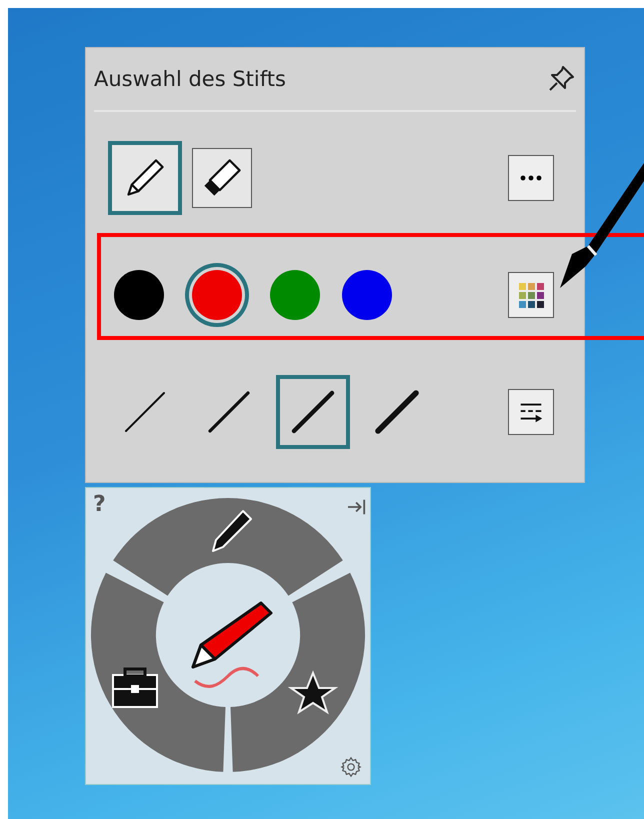 The width and height of the screenshot is (644, 819). I want to click on line-settings-button, so click(531, 411).